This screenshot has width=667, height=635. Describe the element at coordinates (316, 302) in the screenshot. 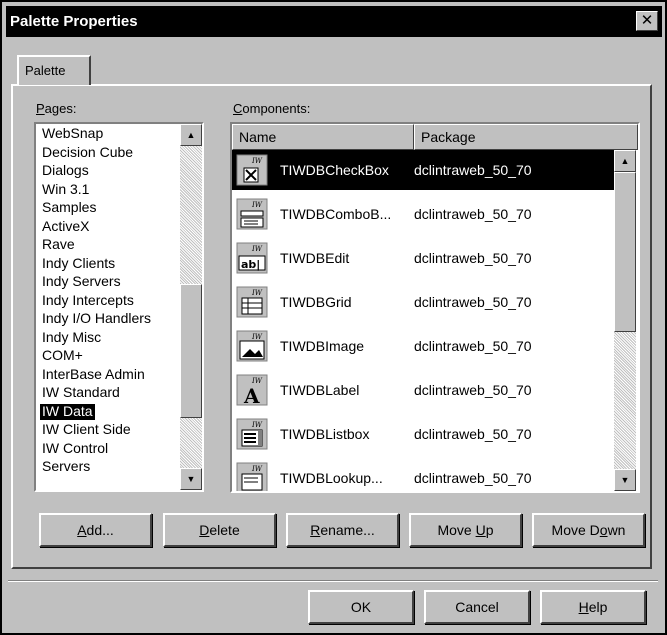

I see `component-name: TIWDBGrid` at that location.